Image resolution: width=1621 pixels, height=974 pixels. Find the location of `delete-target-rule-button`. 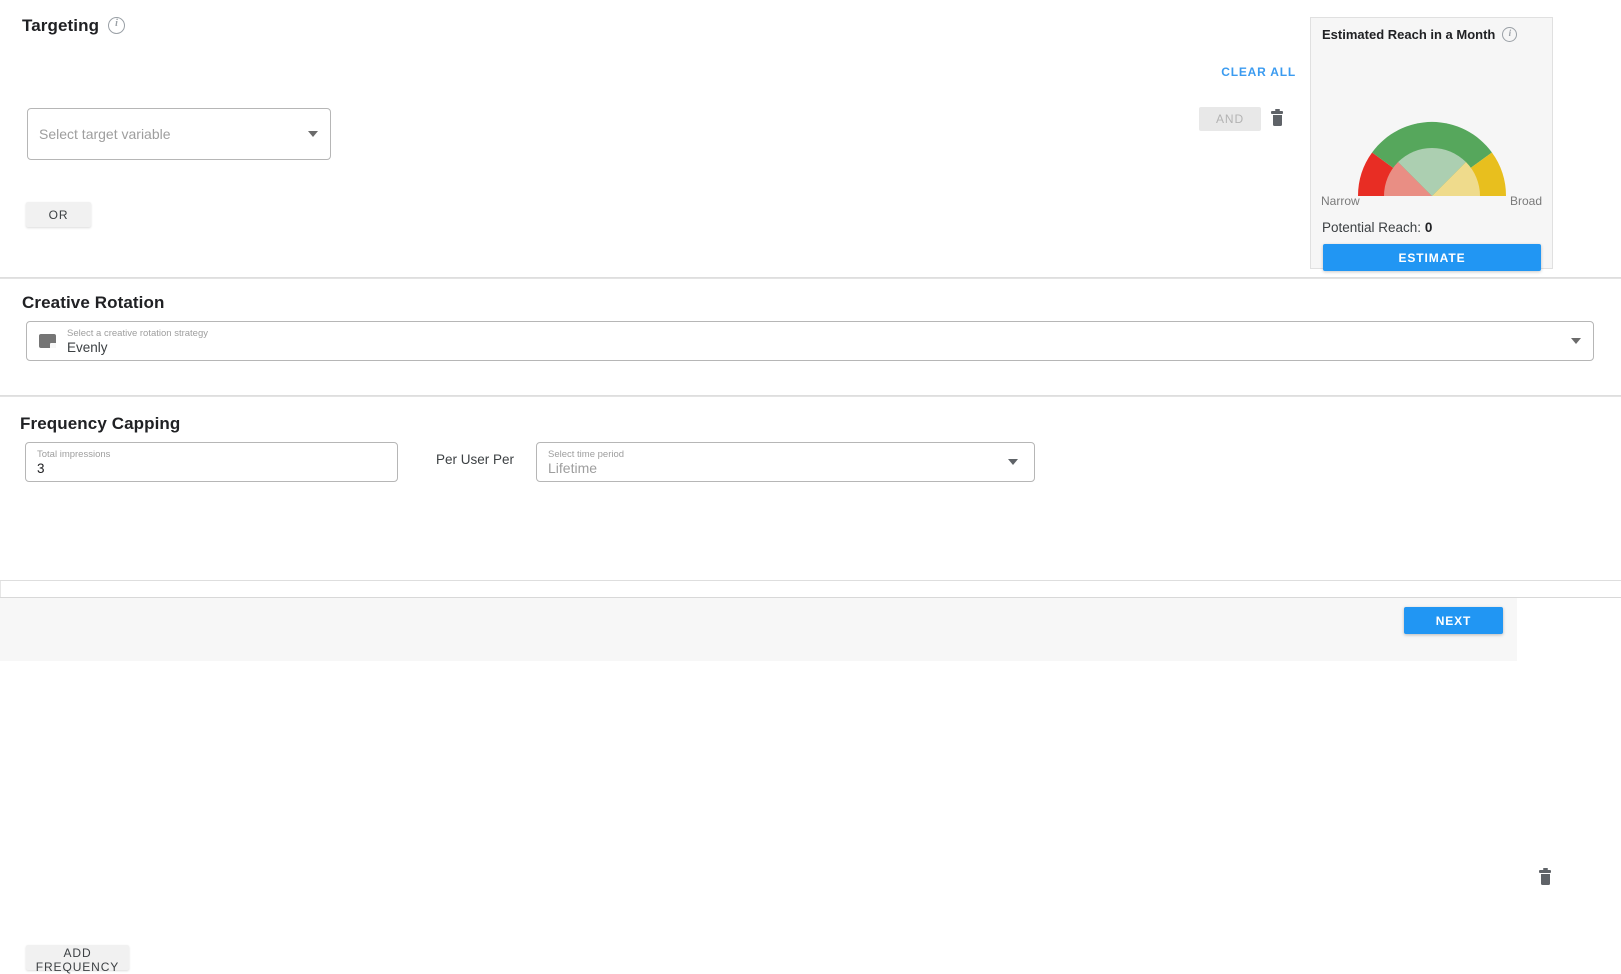

delete-target-rule-button is located at coordinates (1277, 117).